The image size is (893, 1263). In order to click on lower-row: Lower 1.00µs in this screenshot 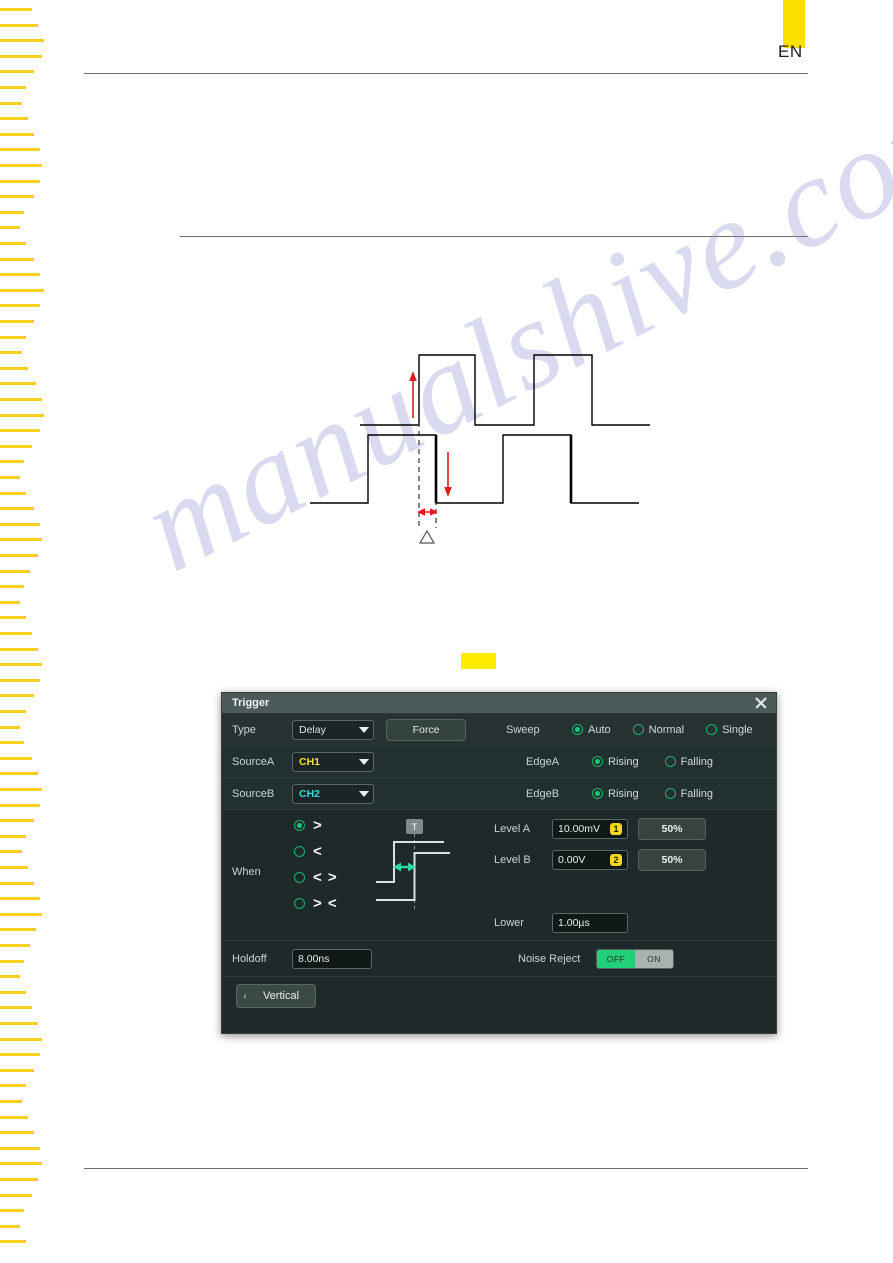, I will do `click(561, 923)`.